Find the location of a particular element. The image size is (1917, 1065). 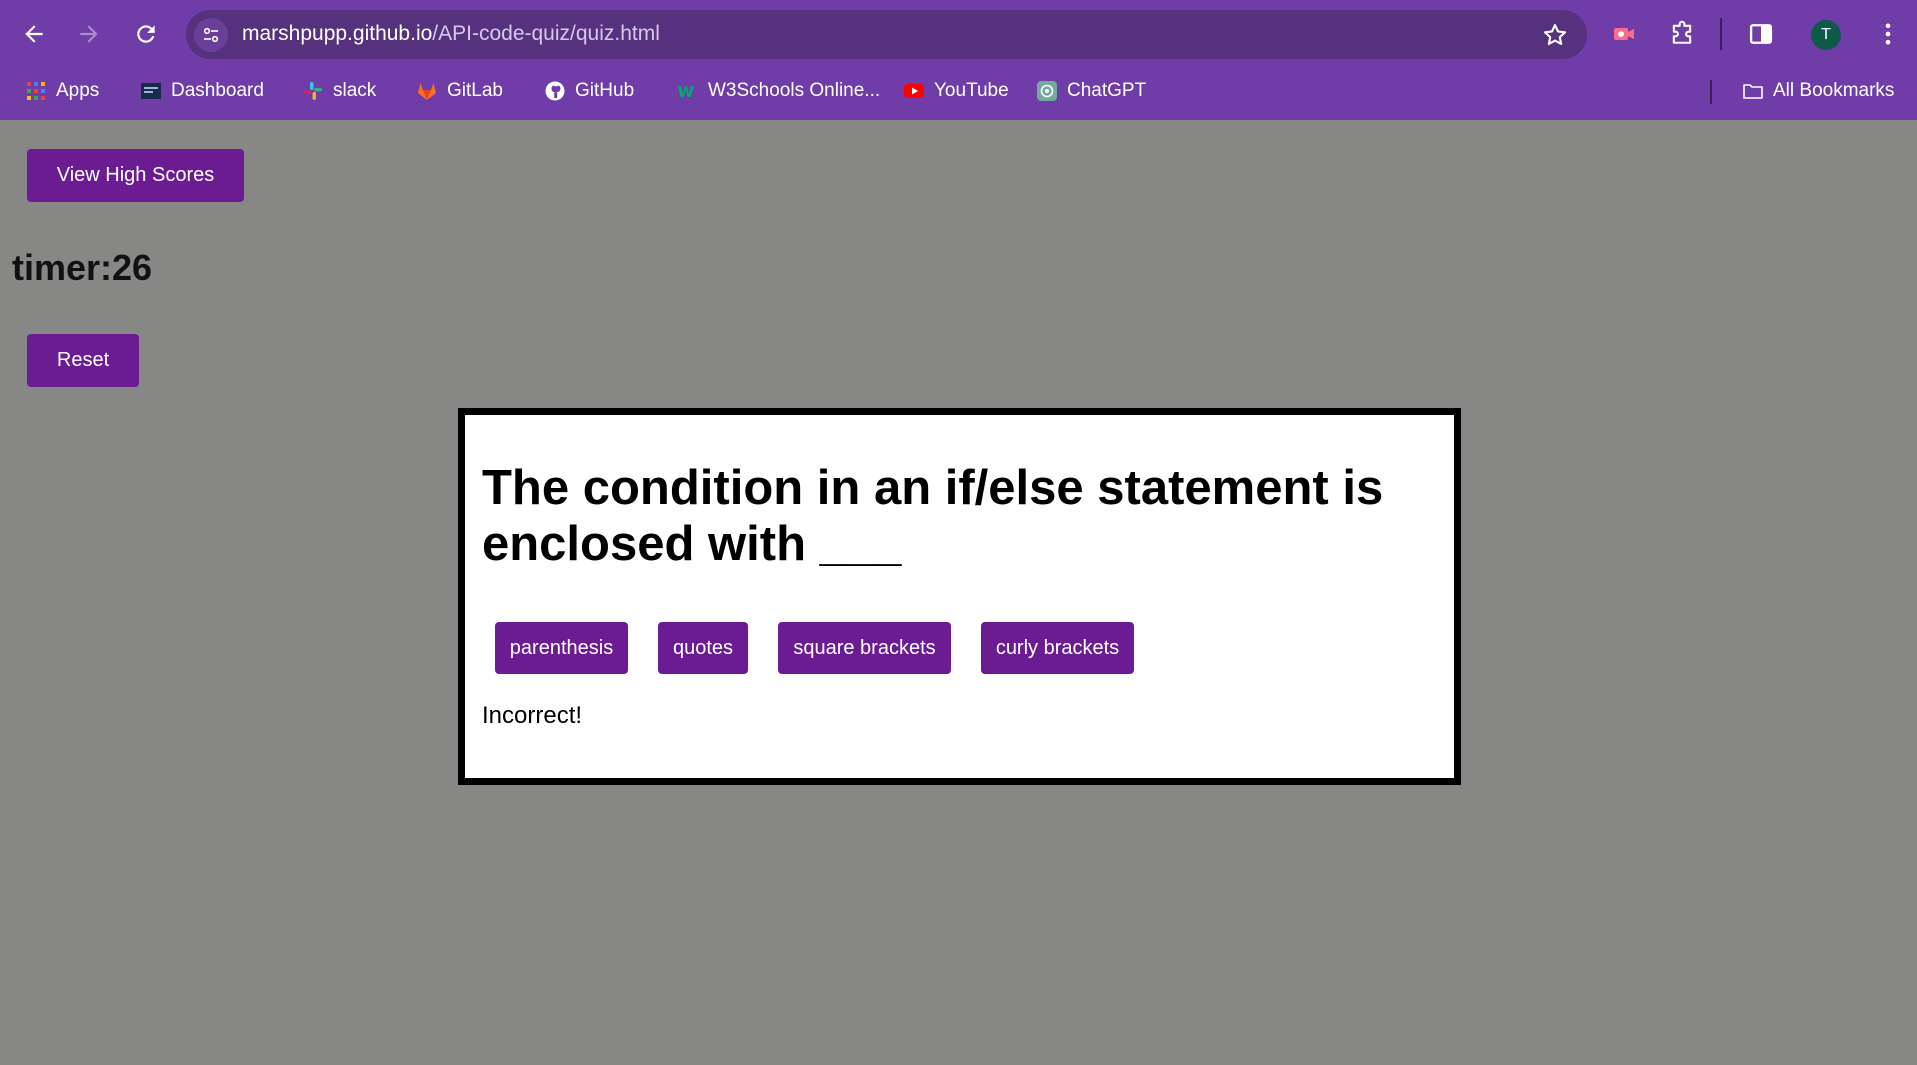

browser-menu-button is located at coordinates (1888, 34).